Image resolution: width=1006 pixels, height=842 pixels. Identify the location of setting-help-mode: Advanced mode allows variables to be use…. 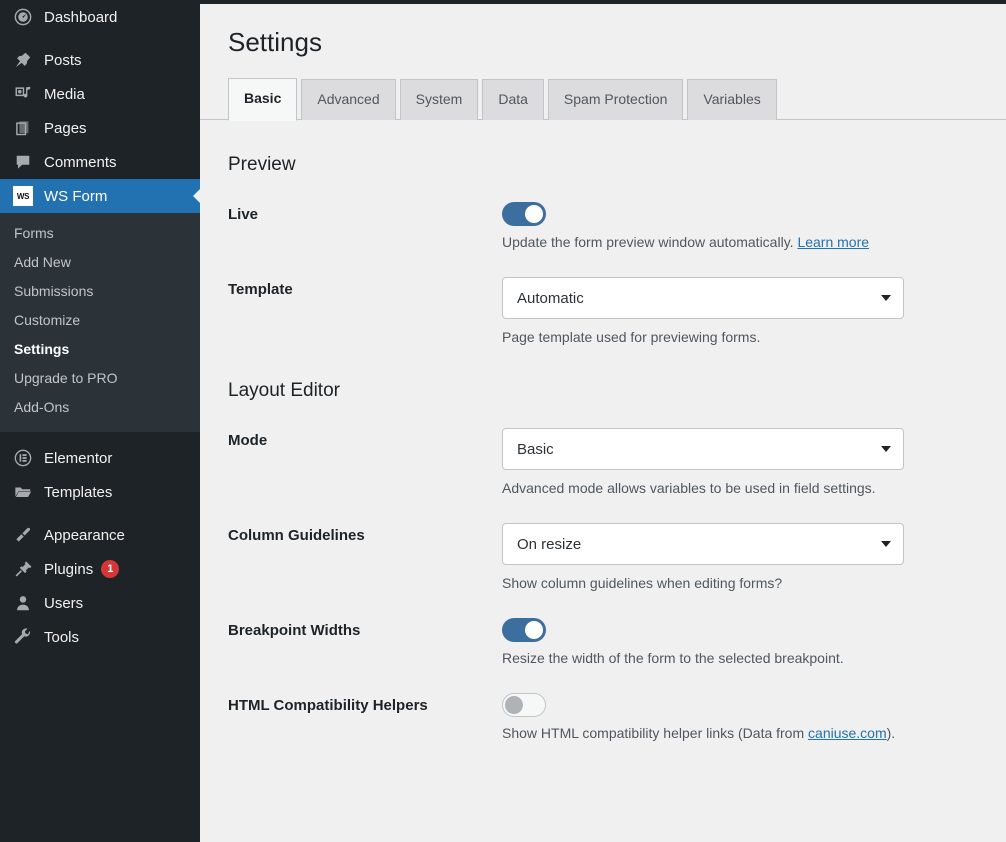
(689, 488).